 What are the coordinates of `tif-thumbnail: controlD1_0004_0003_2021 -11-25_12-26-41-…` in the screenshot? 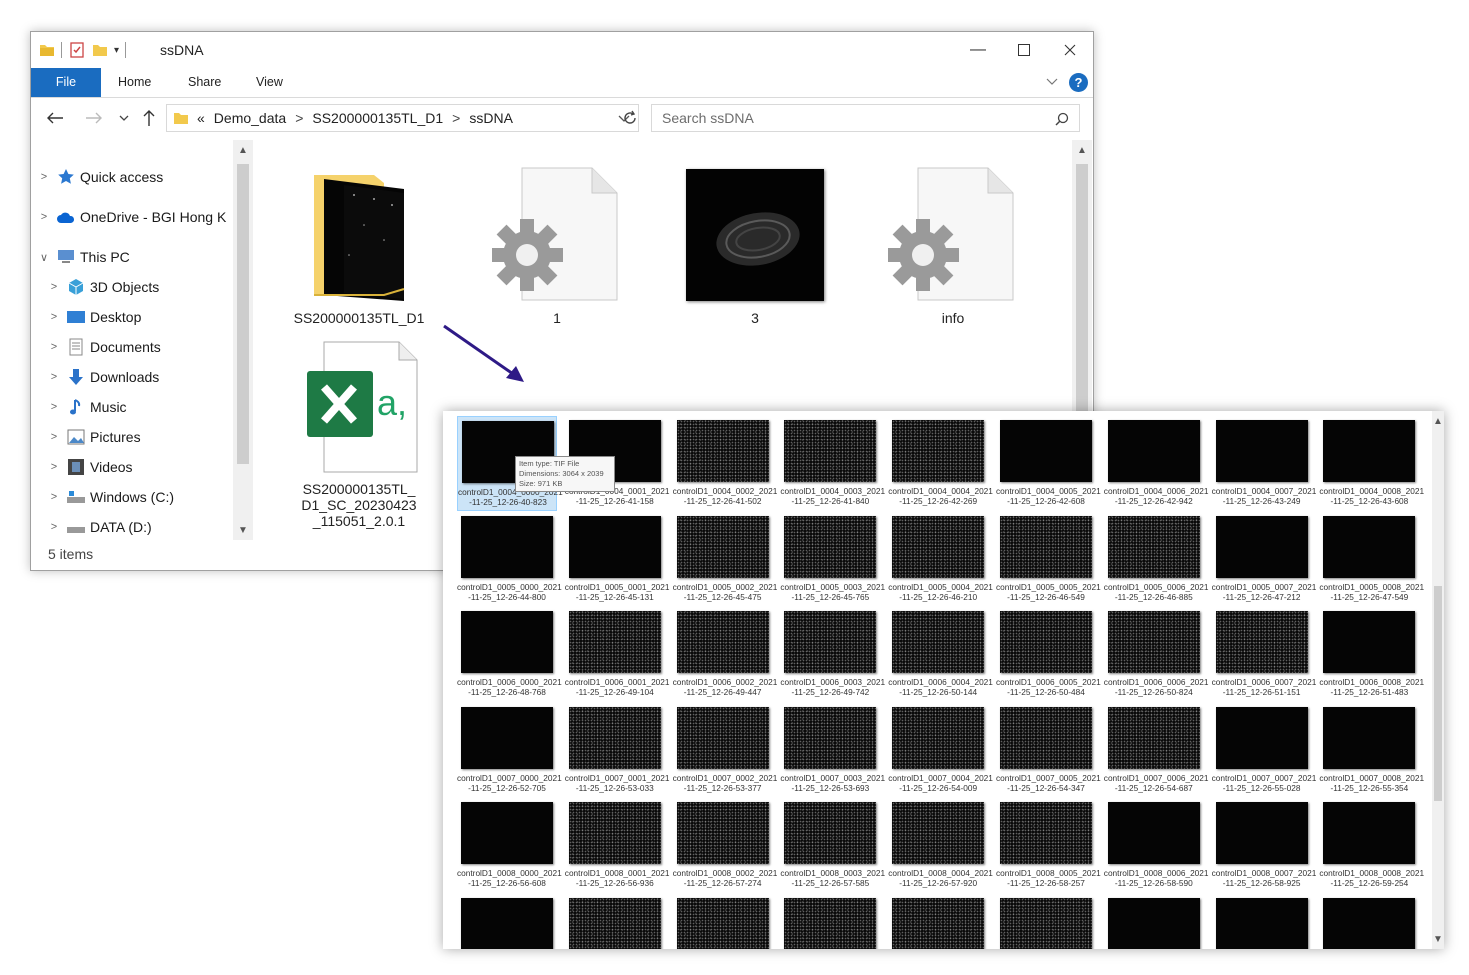 It's located at (832, 463).